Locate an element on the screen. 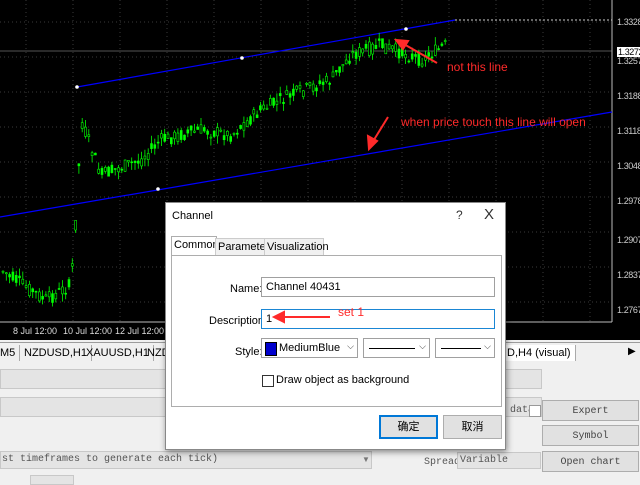  price-label: 1.2907 is located at coordinates (628, 240).